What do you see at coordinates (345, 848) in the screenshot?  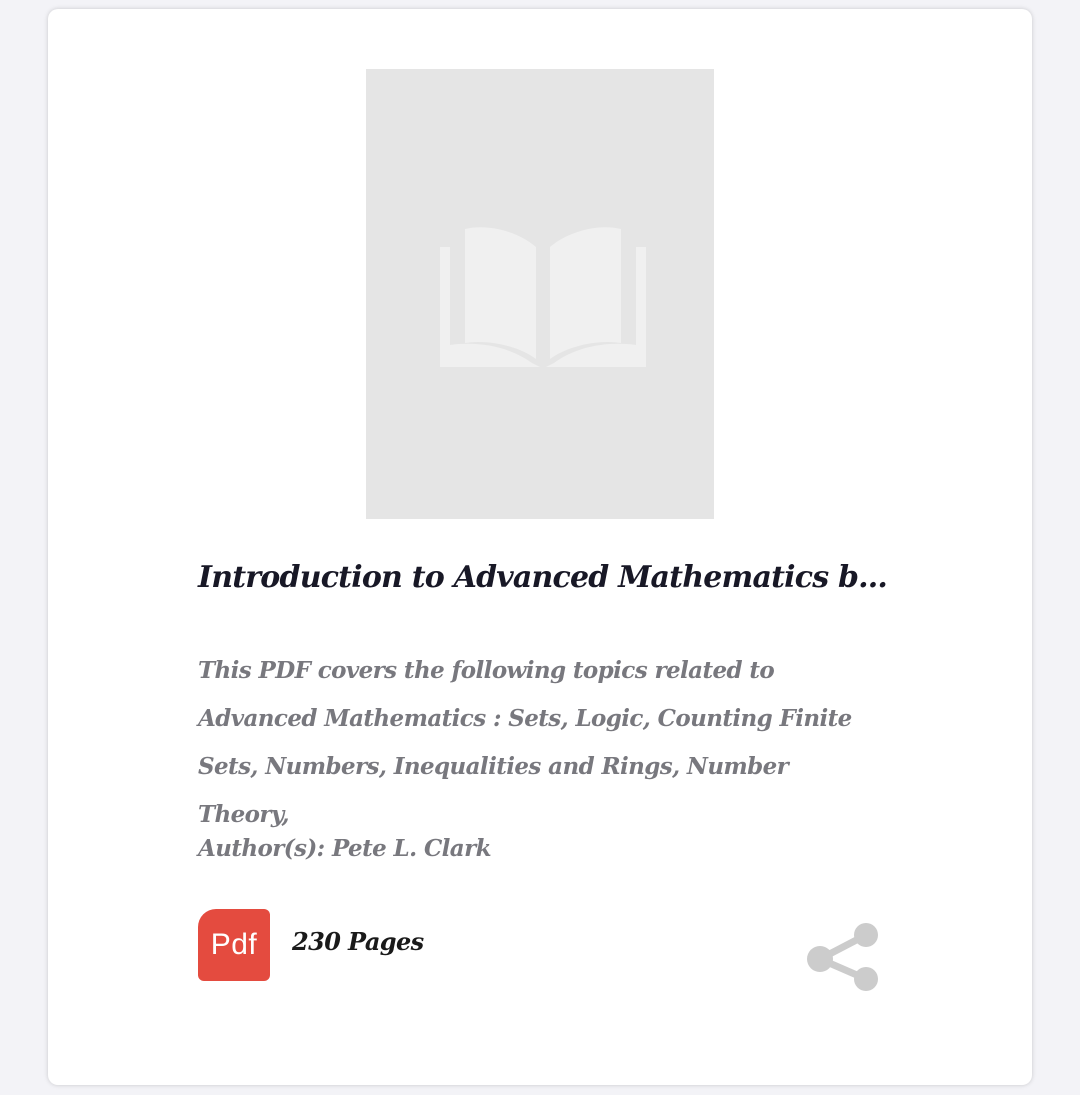 I see `book-author: Author(s): Pete L. Clark` at bounding box center [345, 848].